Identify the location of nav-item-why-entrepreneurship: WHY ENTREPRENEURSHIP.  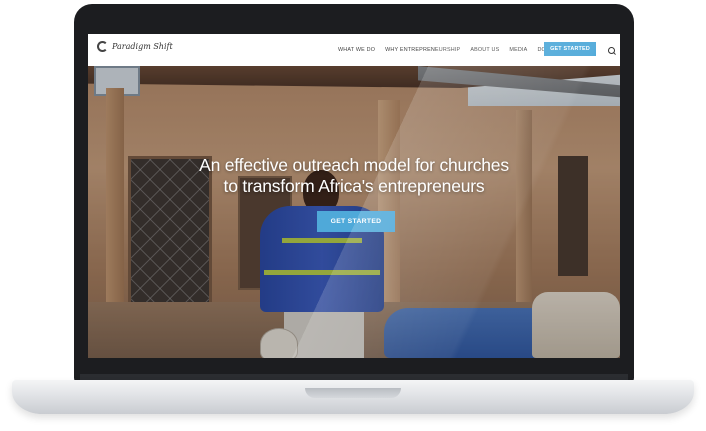
(422, 50).